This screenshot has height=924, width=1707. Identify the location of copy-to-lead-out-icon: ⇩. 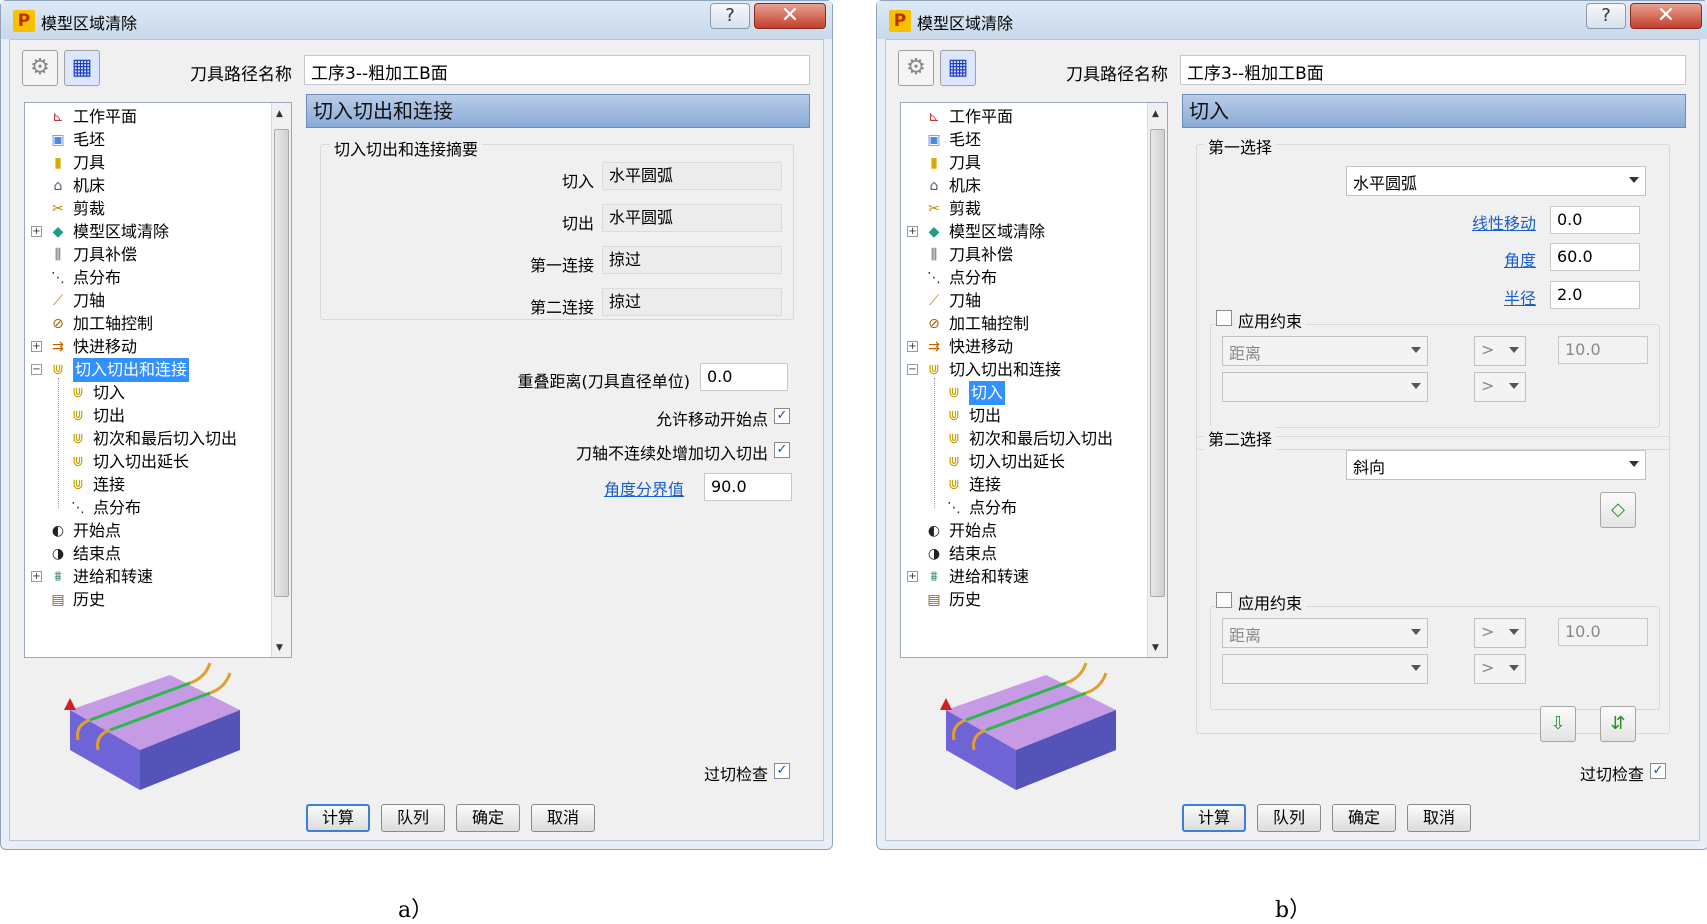
(1558, 724).